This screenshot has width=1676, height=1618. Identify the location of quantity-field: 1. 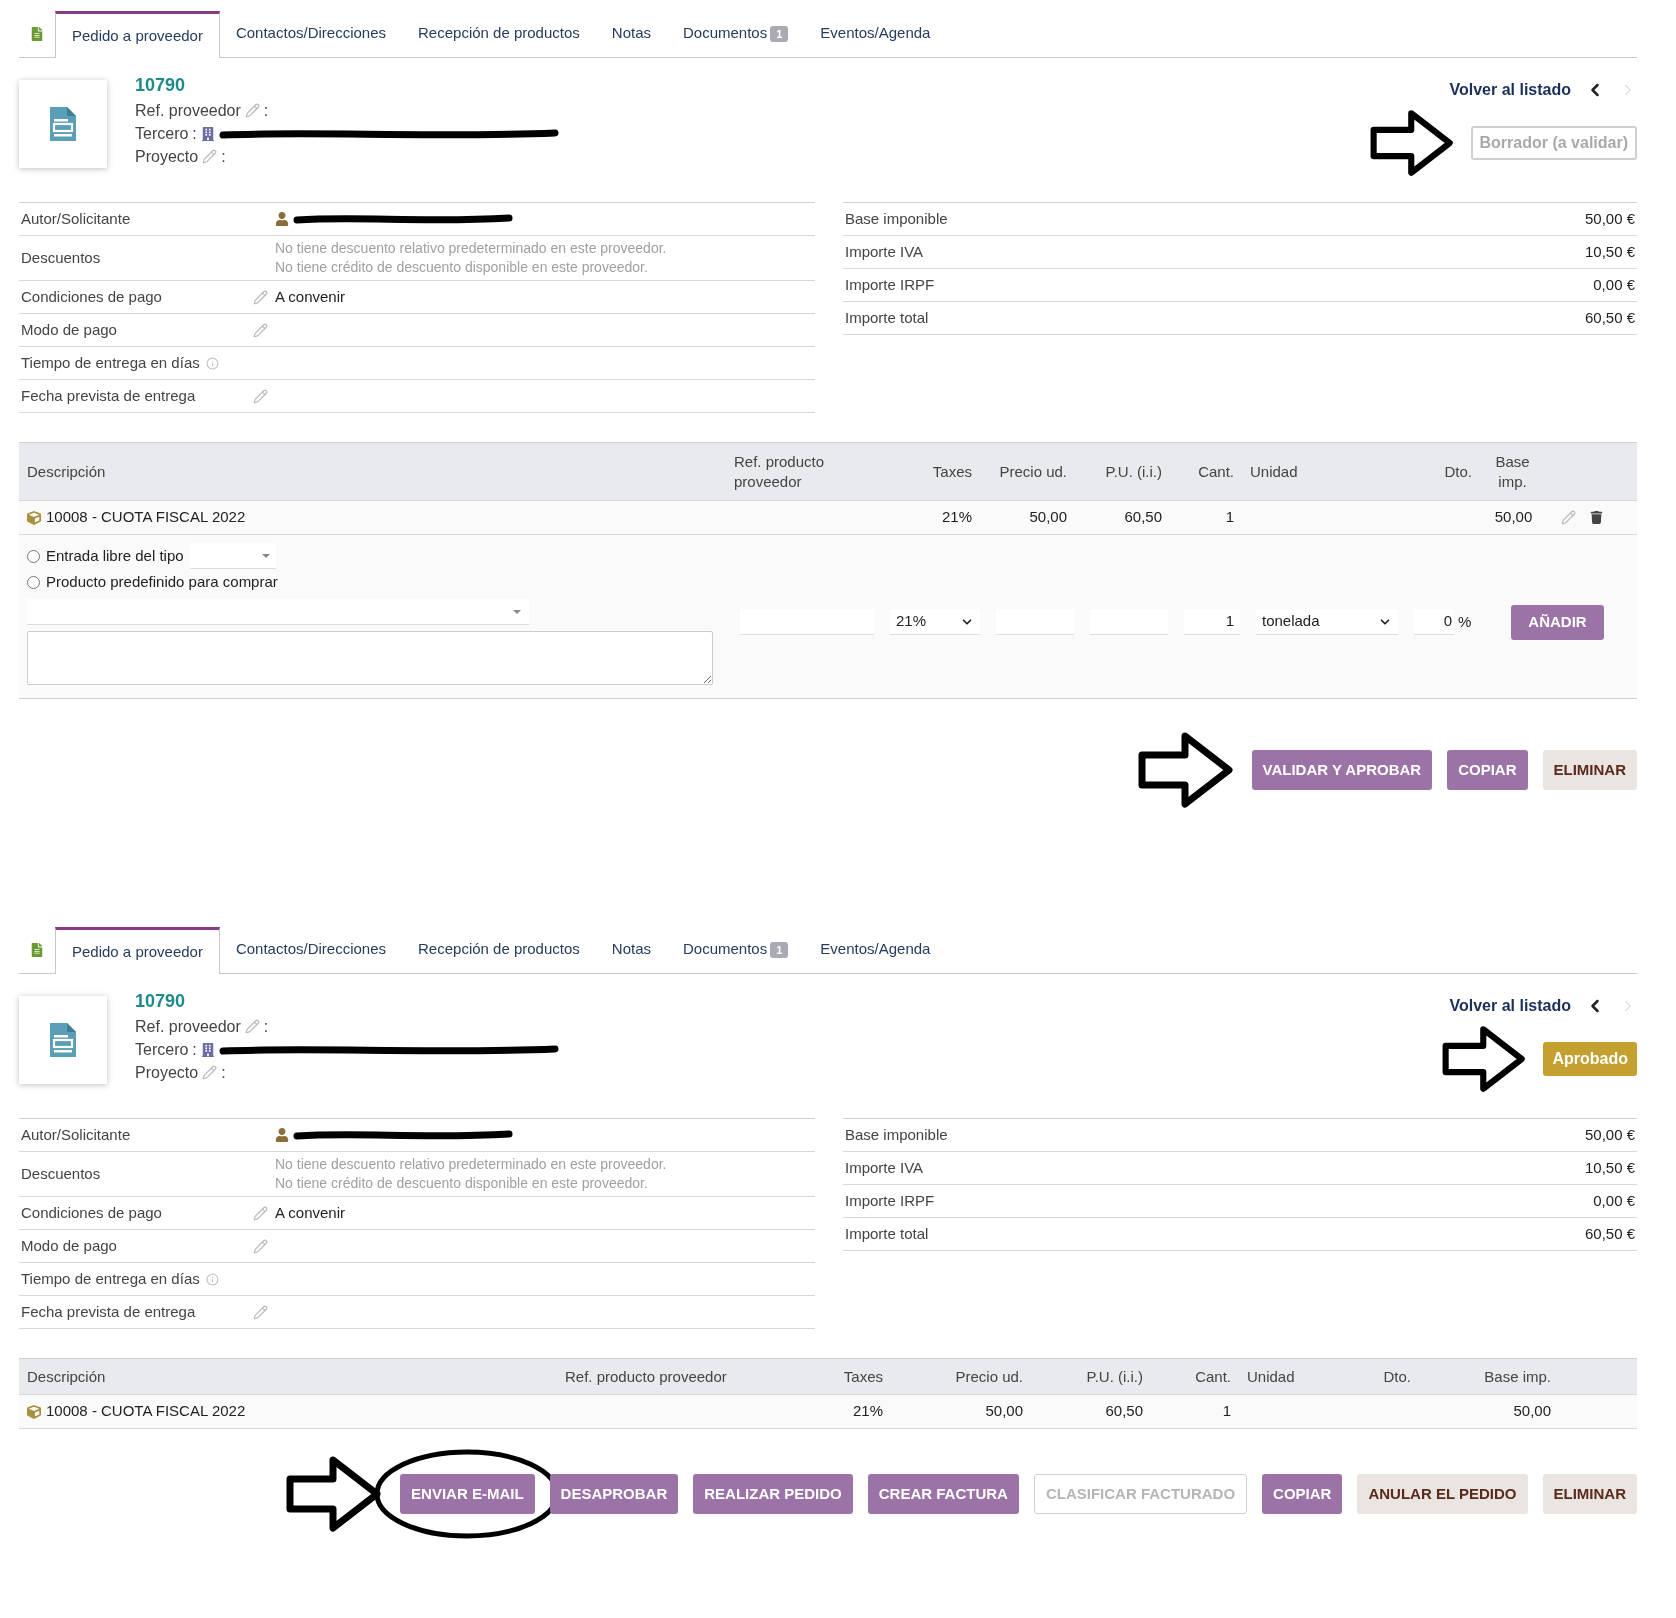
(1212, 622).